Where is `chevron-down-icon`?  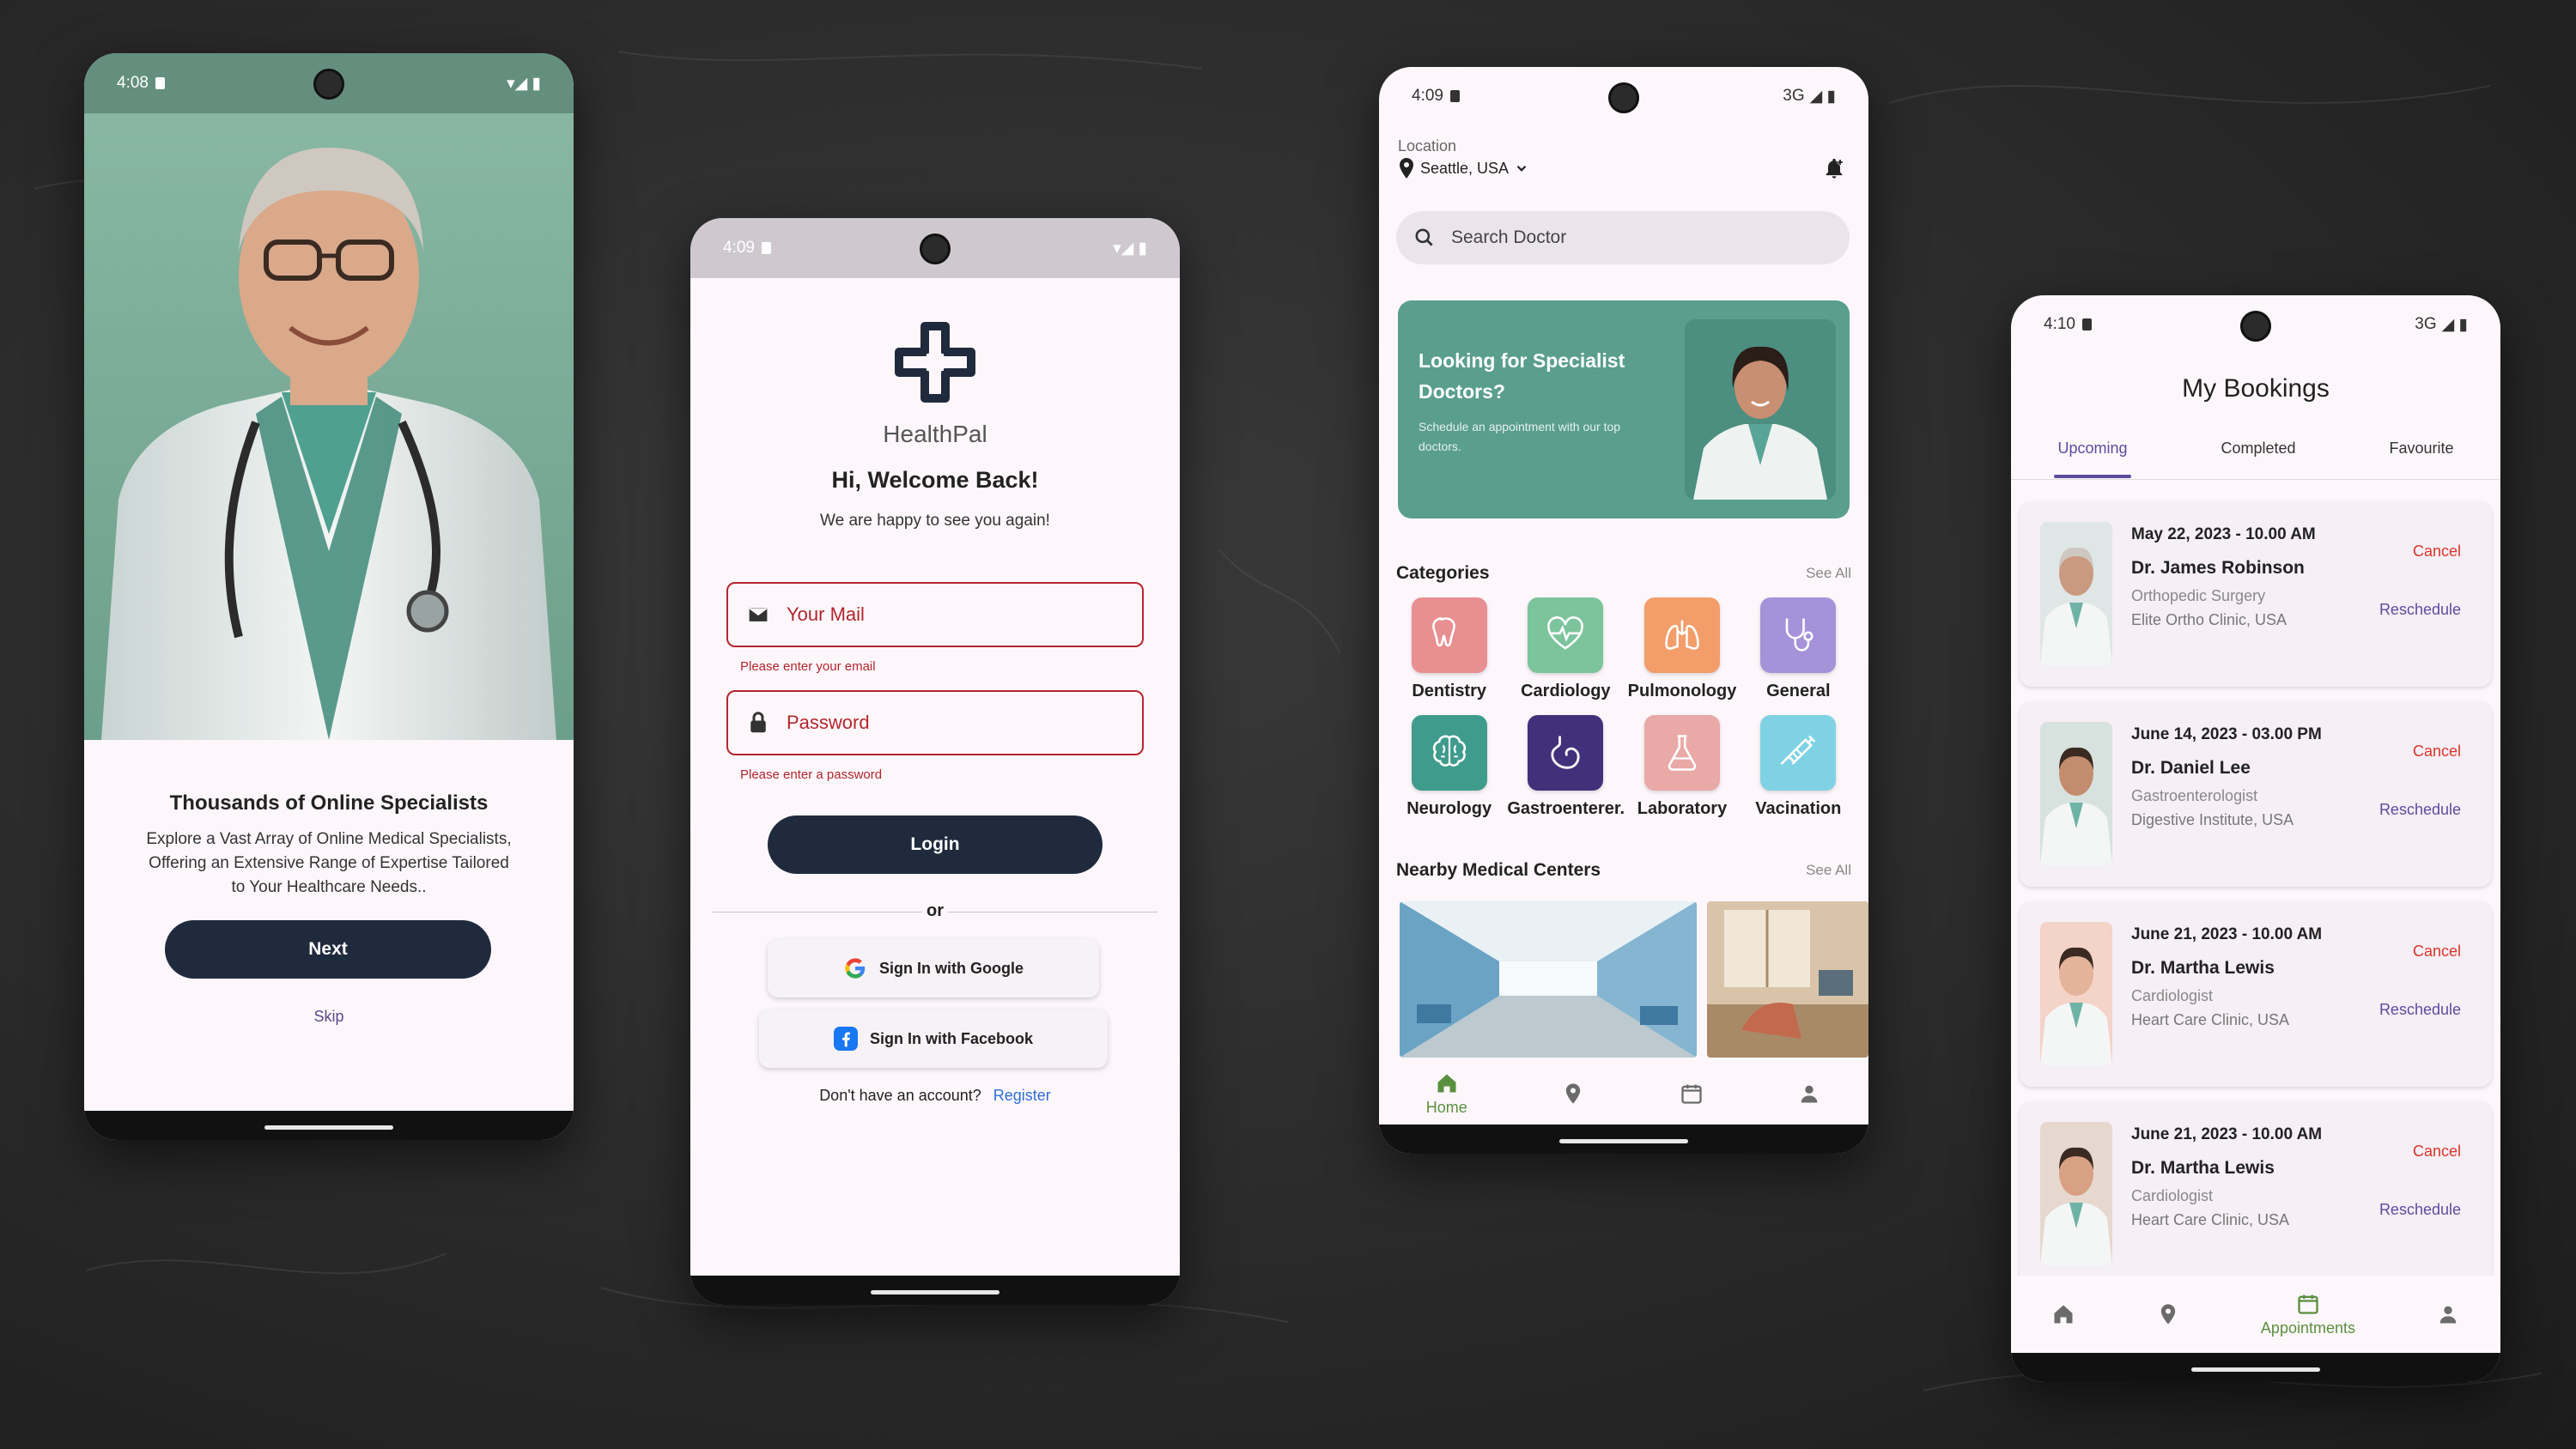
chevron-down-icon is located at coordinates (1521, 168).